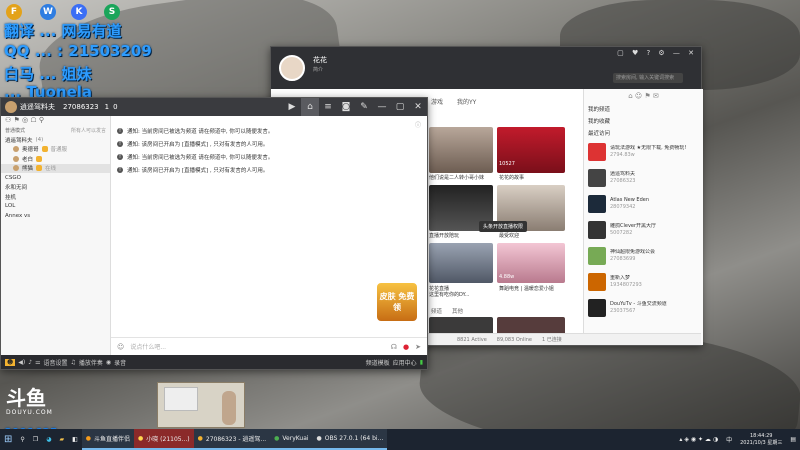 This screenshot has width=800, height=450. Describe the element at coordinates (622, 155) in the screenshot. I see `channel-id: 2794.83w` at that location.